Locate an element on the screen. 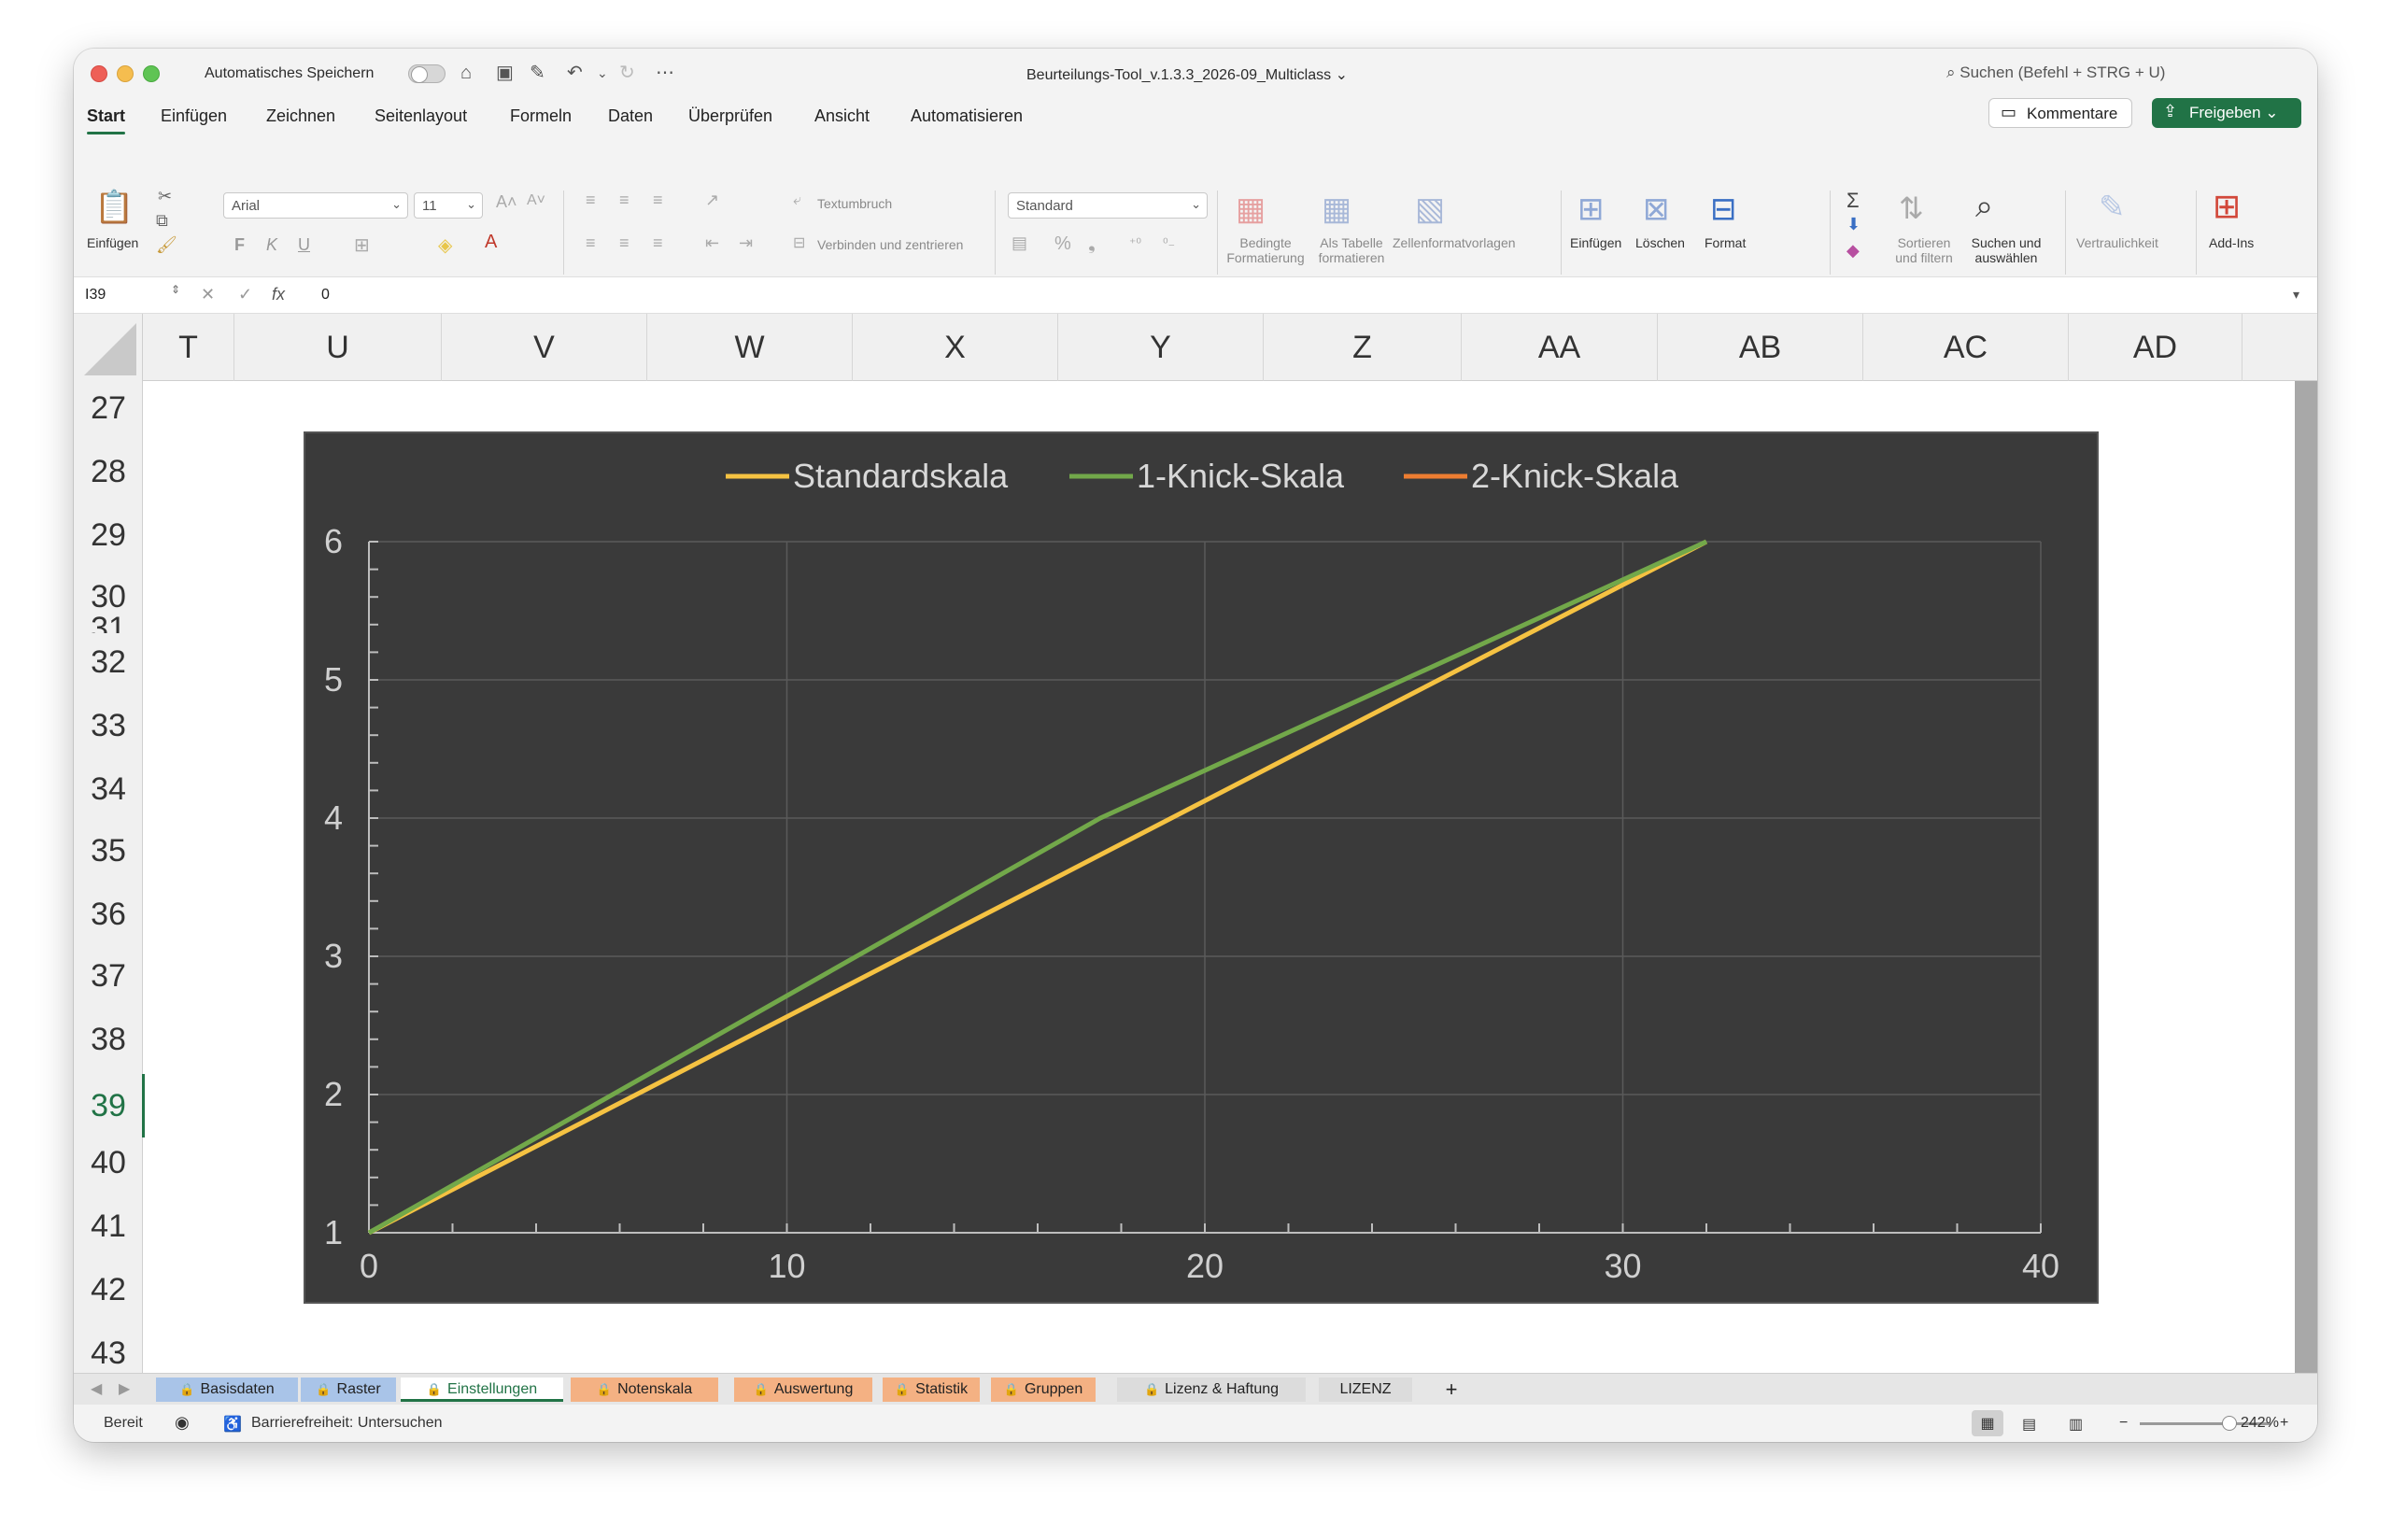  tab-start: Start is located at coordinates (106, 120).